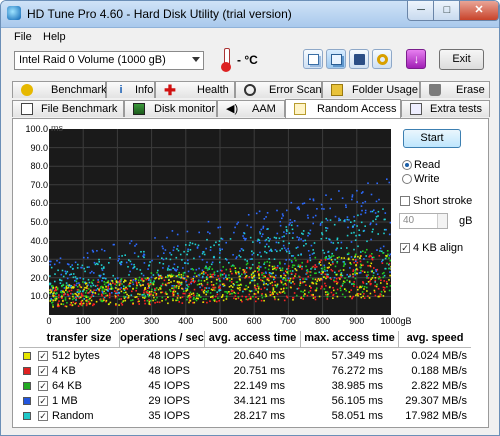  I want to click on tab-info: i Info, so click(130, 89).